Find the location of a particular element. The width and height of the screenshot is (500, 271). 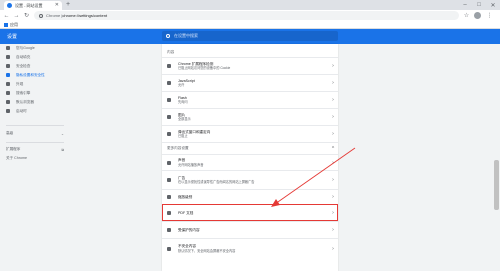

annotation-arrow-icon is located at coordinates (313, 177).